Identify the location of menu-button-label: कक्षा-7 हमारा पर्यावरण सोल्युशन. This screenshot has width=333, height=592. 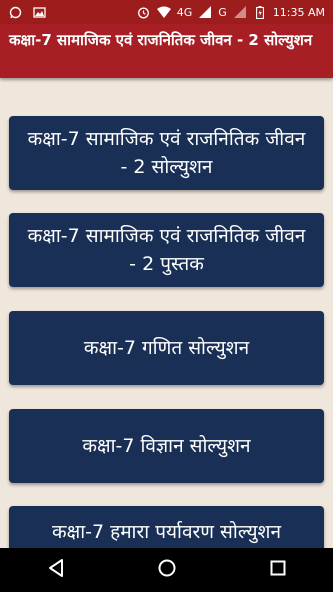
(166, 532).